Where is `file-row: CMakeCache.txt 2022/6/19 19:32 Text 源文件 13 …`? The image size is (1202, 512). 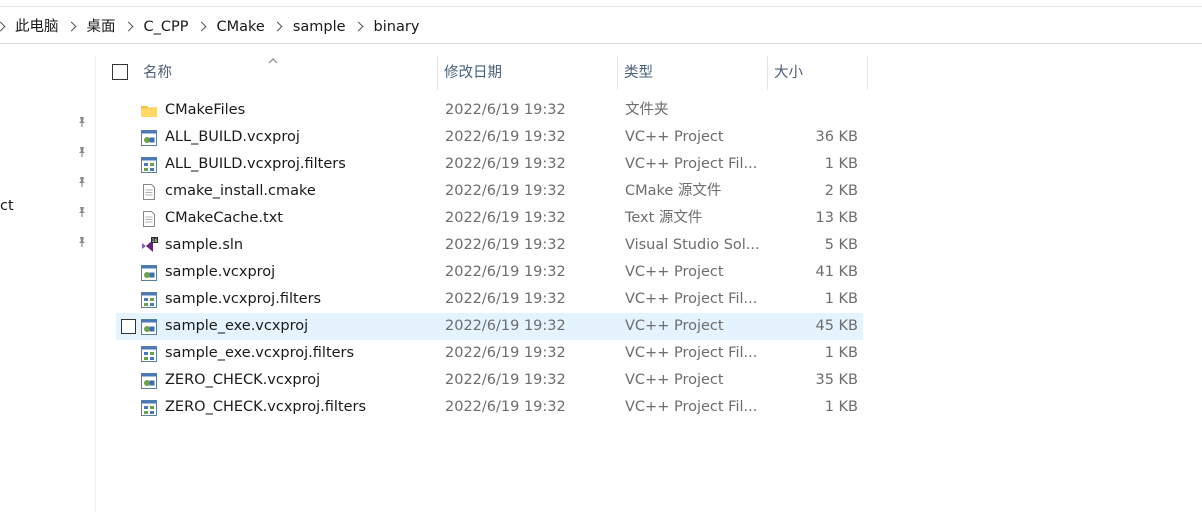
file-row: CMakeCache.txt 2022/6/19 19:32 Text 源文件 13 … is located at coordinates (651, 218).